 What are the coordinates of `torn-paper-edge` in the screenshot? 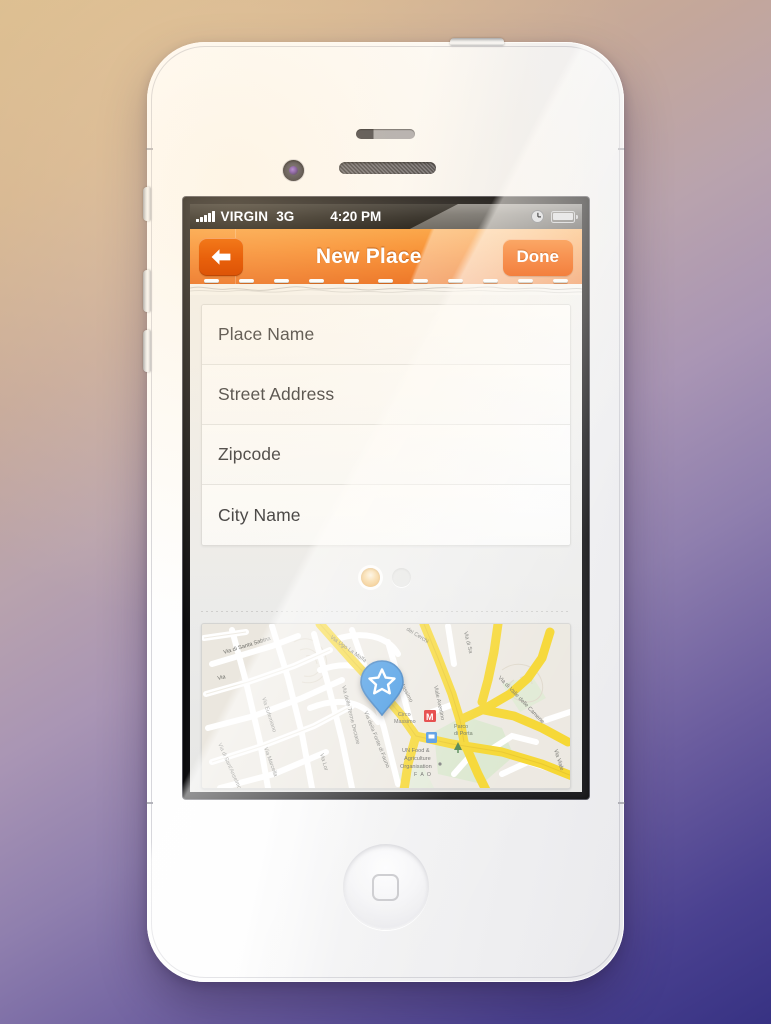 It's located at (386, 289).